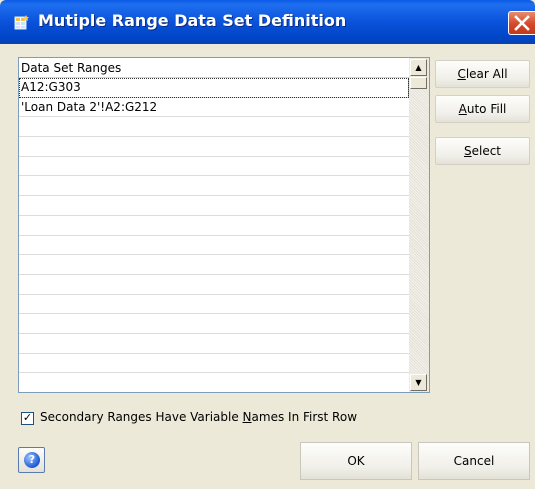  I want to click on auto-fill-mnemonic: A, so click(462, 109).